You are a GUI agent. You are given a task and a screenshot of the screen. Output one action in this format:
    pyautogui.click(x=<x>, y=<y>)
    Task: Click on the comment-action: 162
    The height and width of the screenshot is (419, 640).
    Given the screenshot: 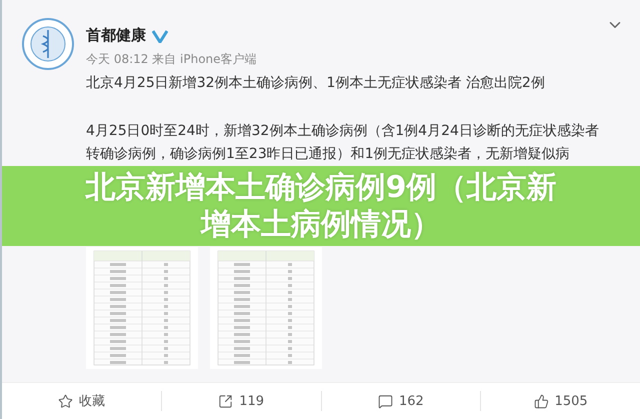 What is the action you would take?
    pyautogui.click(x=401, y=401)
    